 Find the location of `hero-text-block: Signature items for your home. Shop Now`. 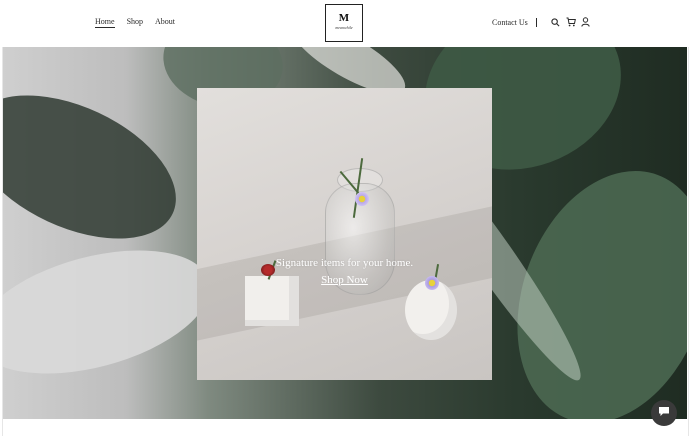

hero-text-block: Signature items for your home. Shop Now is located at coordinates (344, 272).